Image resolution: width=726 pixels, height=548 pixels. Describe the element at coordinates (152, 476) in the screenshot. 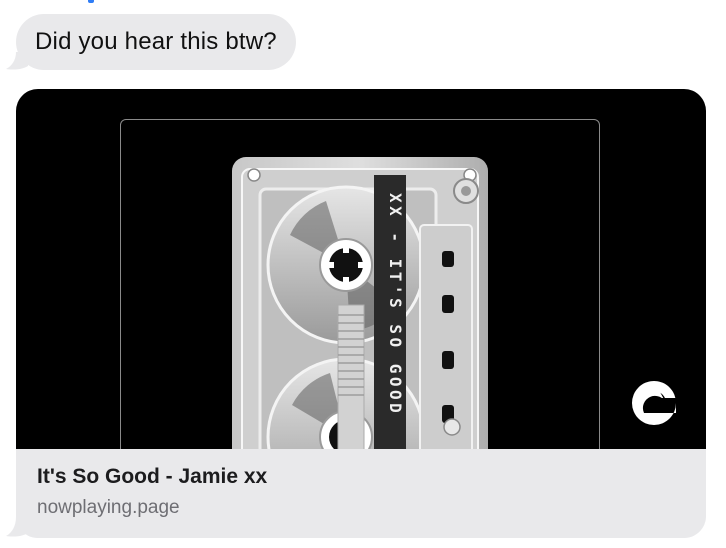

I see `link-preview-title: It's So Good - Jamie xx` at that location.